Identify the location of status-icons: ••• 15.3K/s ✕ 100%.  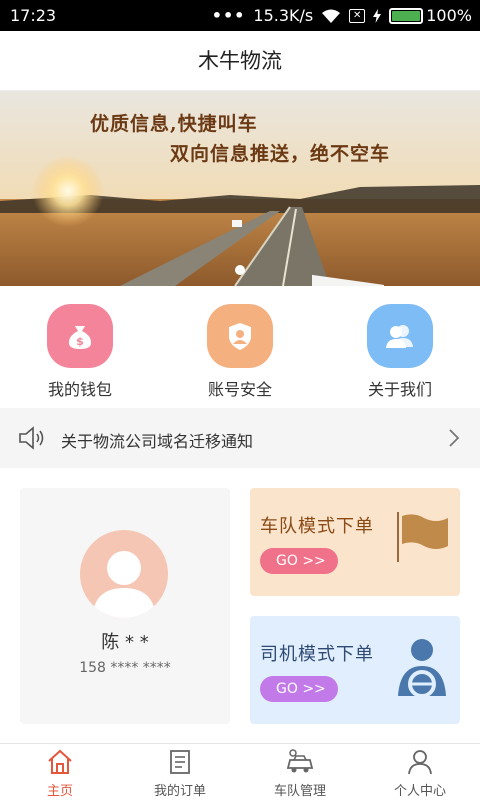
(342, 15).